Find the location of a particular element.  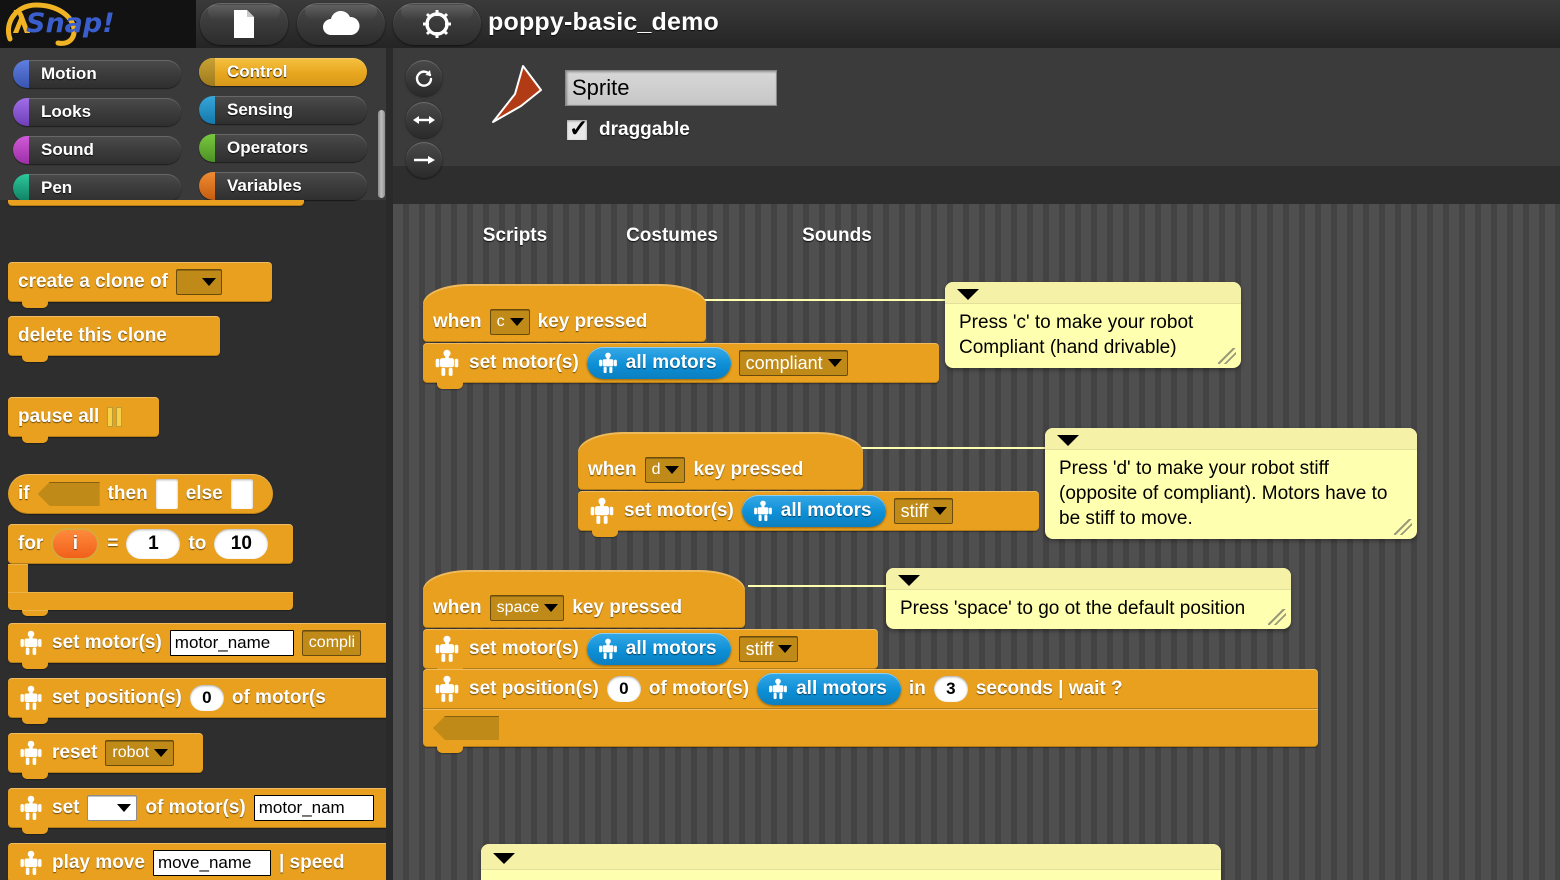

category-pen: Pen is located at coordinates (97, 188).